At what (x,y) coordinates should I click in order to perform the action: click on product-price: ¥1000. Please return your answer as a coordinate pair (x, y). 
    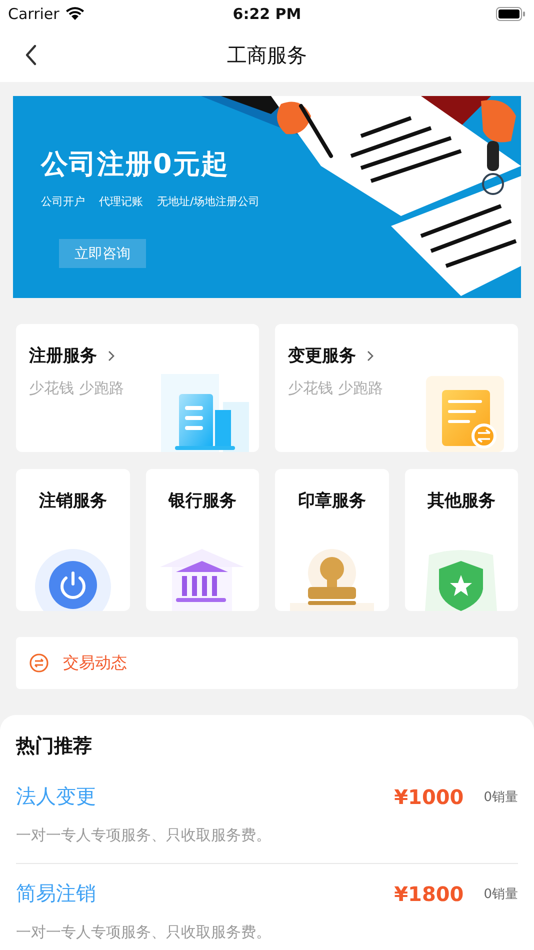
    Looking at the image, I should click on (429, 796).